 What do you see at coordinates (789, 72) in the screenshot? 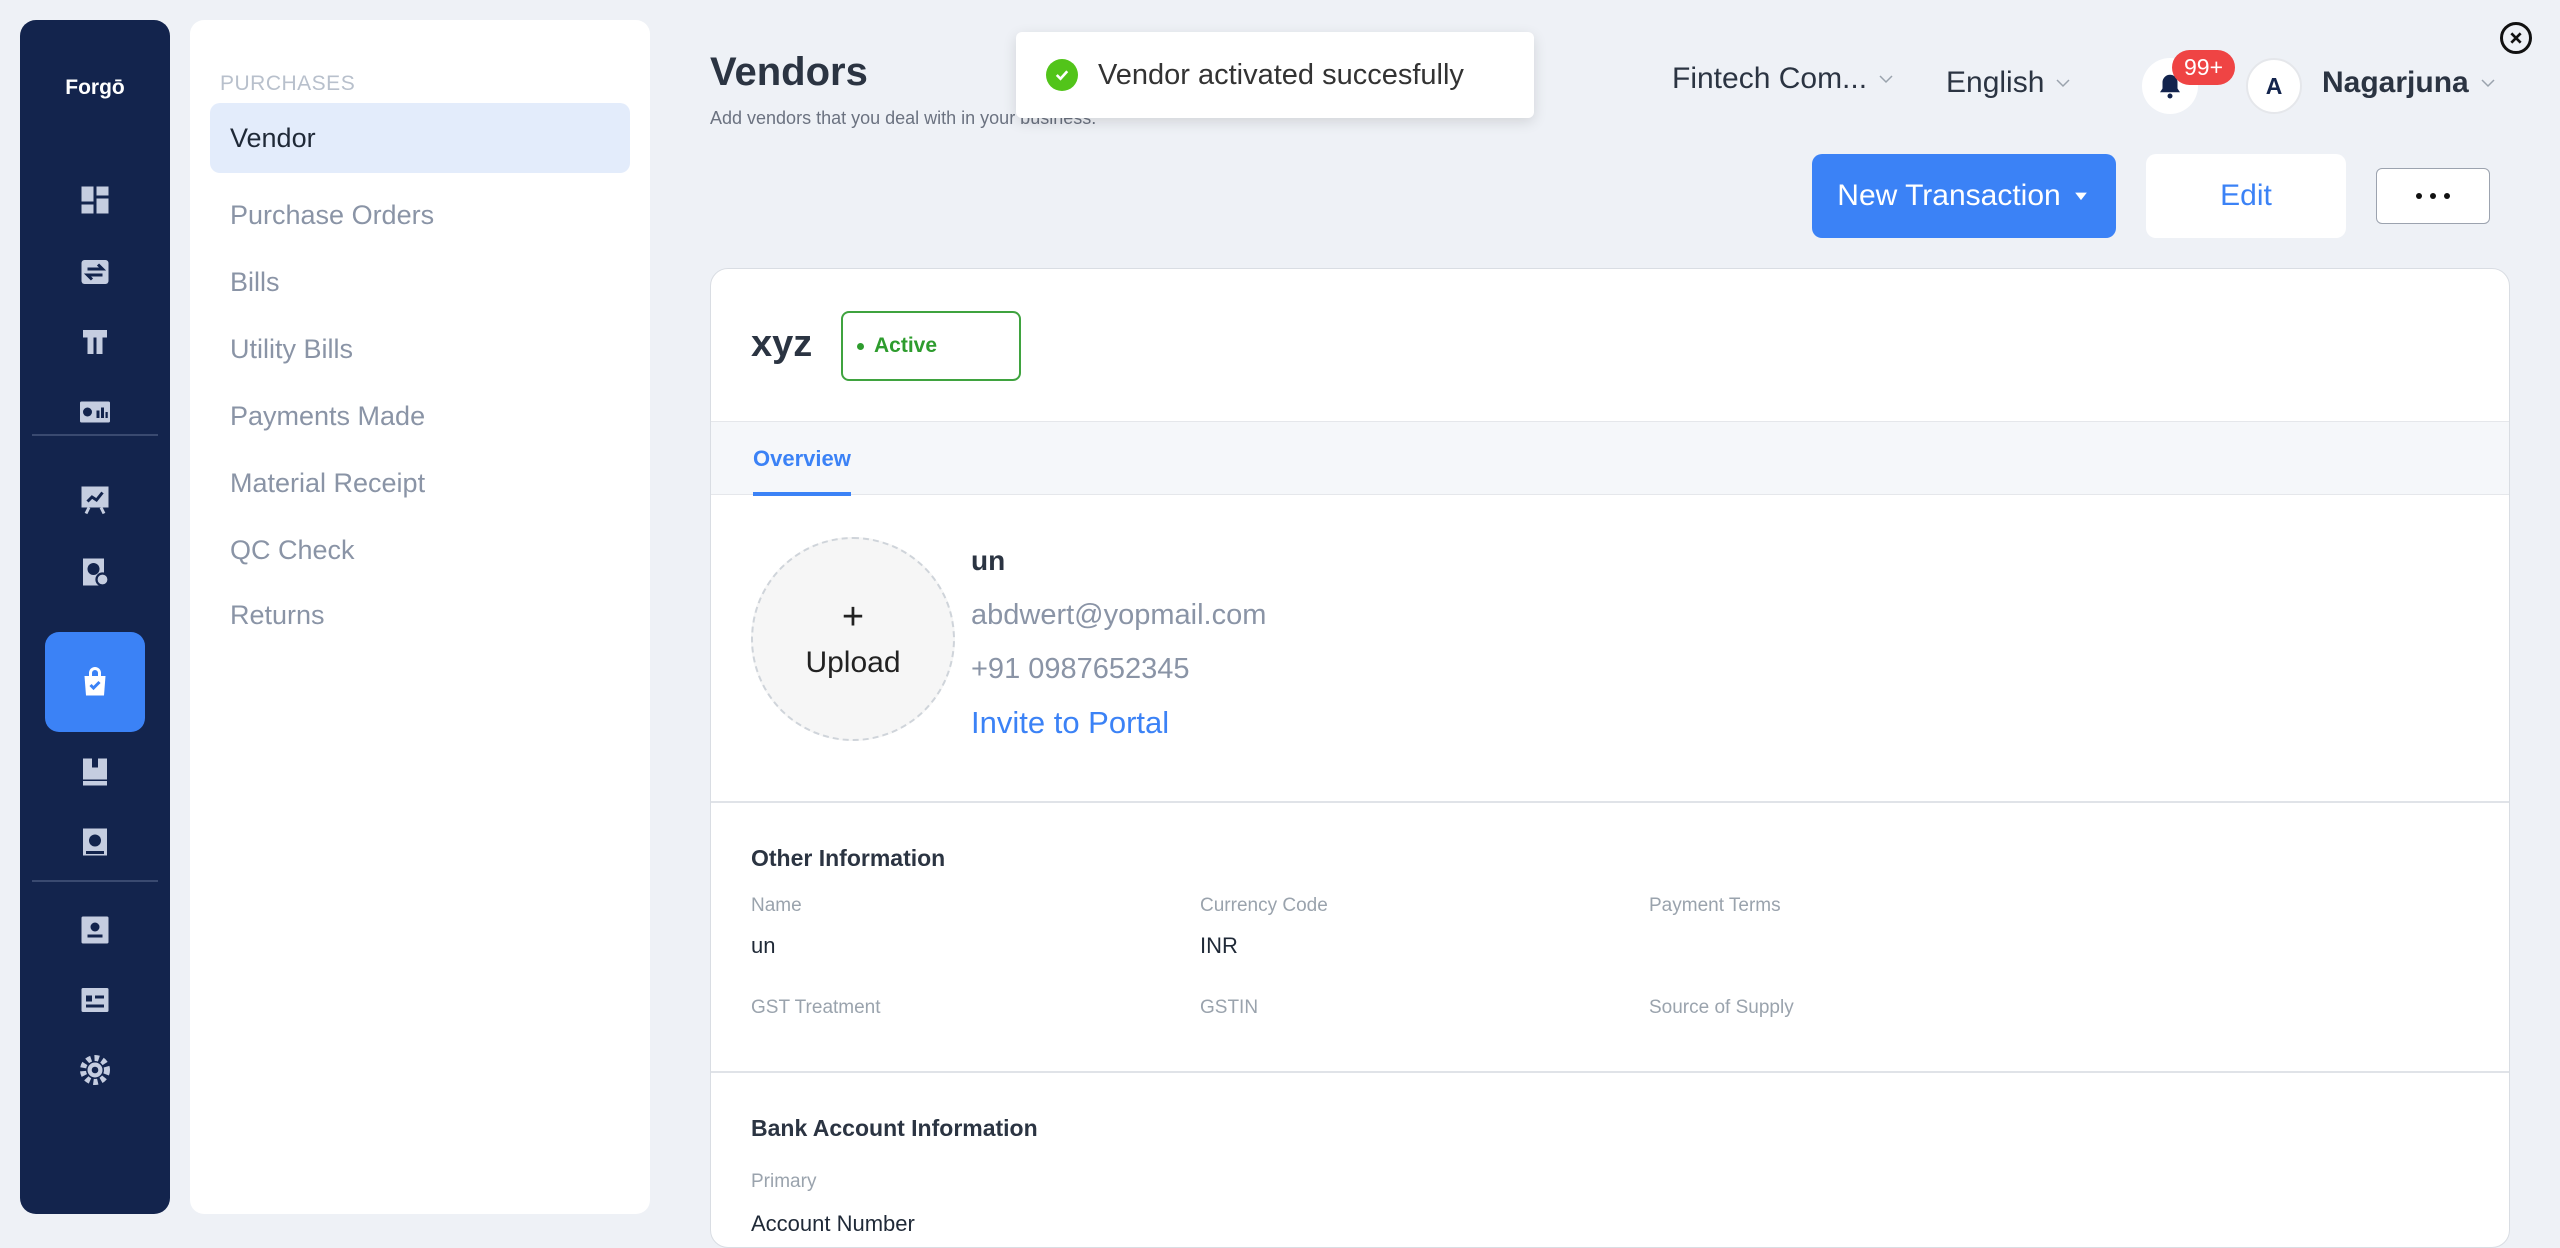
I see `page-title: Vendors` at bounding box center [789, 72].